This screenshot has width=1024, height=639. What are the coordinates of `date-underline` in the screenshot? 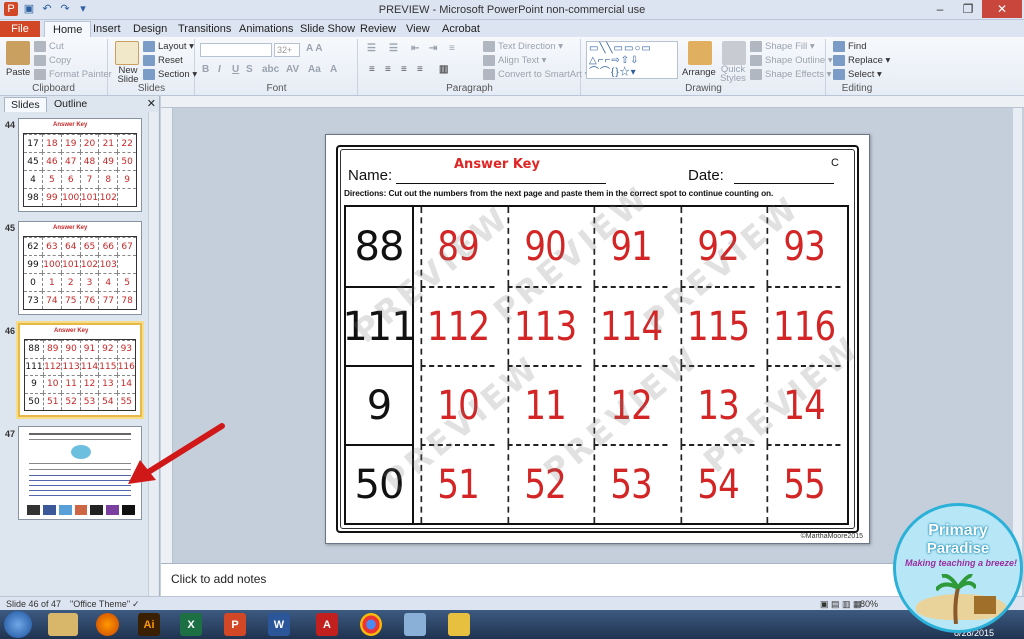 It's located at (784, 183).